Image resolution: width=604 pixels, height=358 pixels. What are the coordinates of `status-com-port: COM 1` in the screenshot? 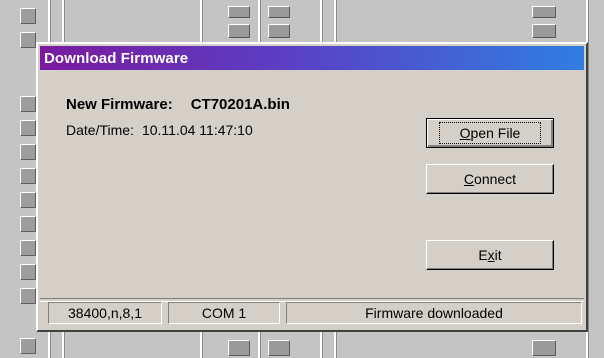 It's located at (224, 313).